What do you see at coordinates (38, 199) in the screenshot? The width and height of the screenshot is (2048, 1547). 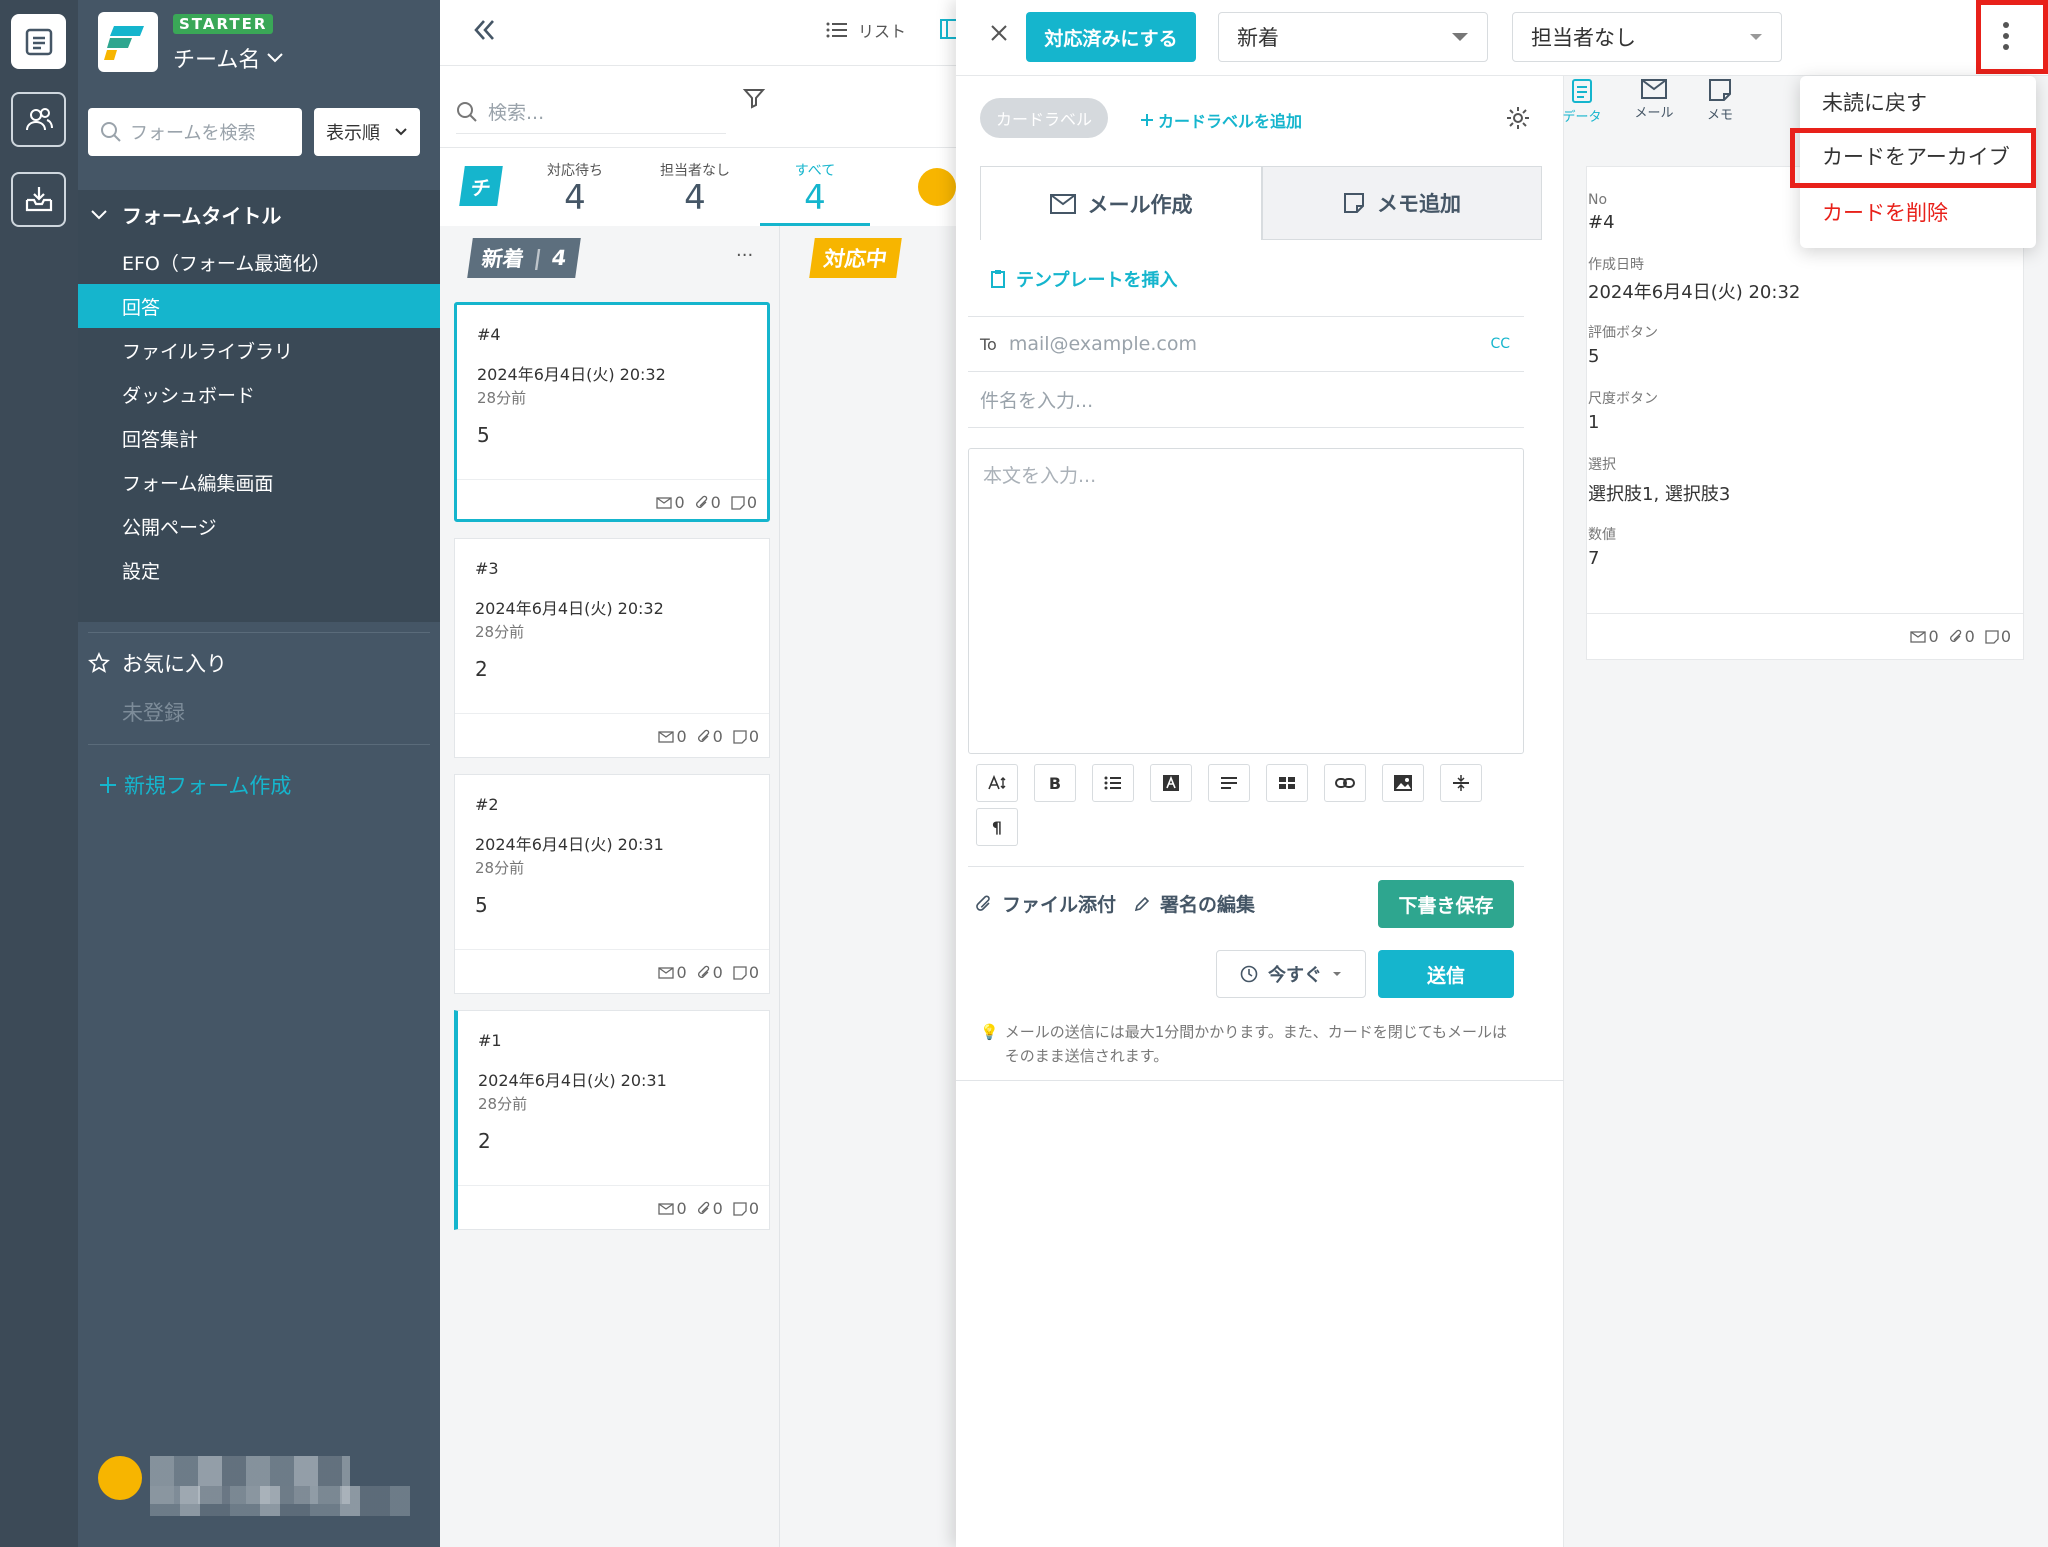 I see `inbox-download-icon` at bounding box center [38, 199].